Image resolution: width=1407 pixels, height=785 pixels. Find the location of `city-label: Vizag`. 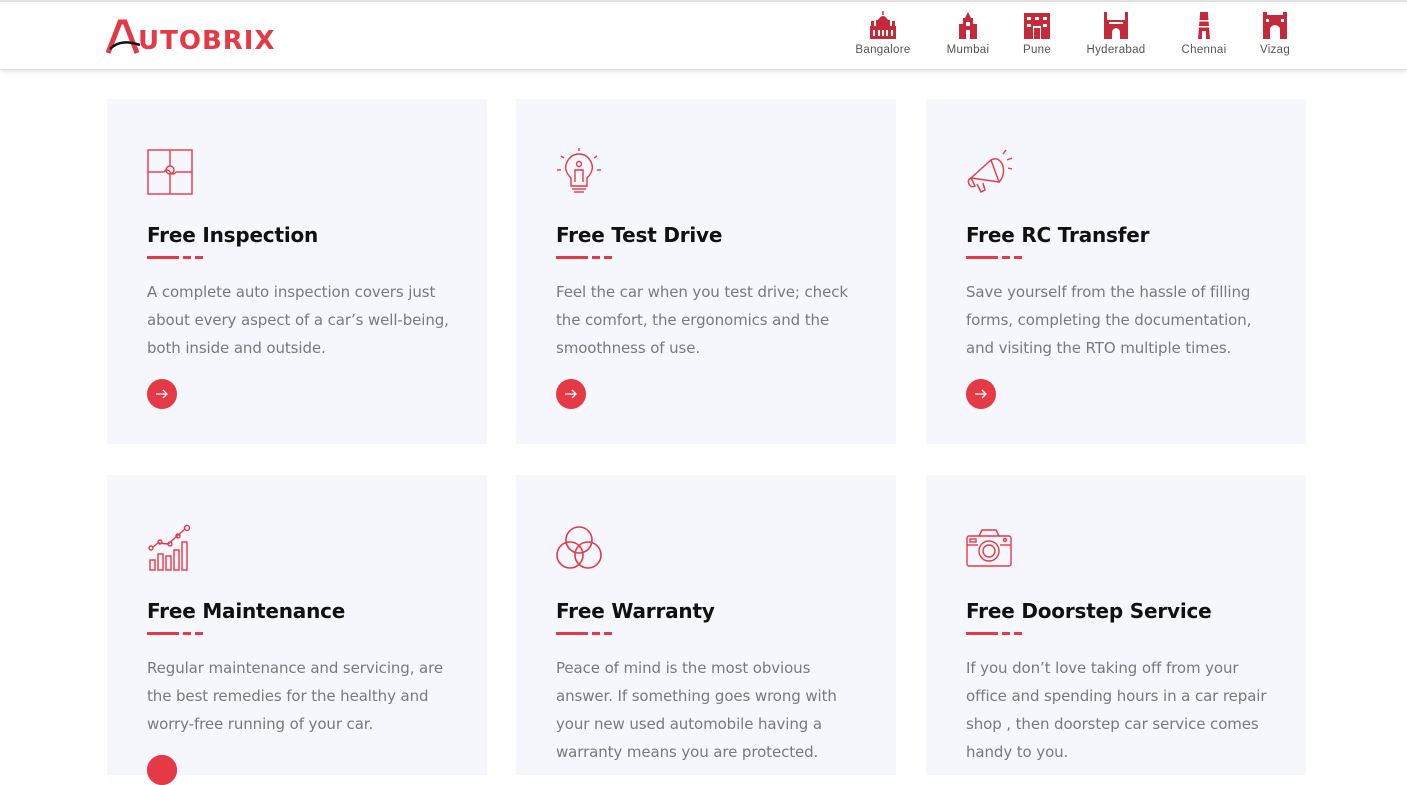

city-label: Vizag is located at coordinates (1275, 50).